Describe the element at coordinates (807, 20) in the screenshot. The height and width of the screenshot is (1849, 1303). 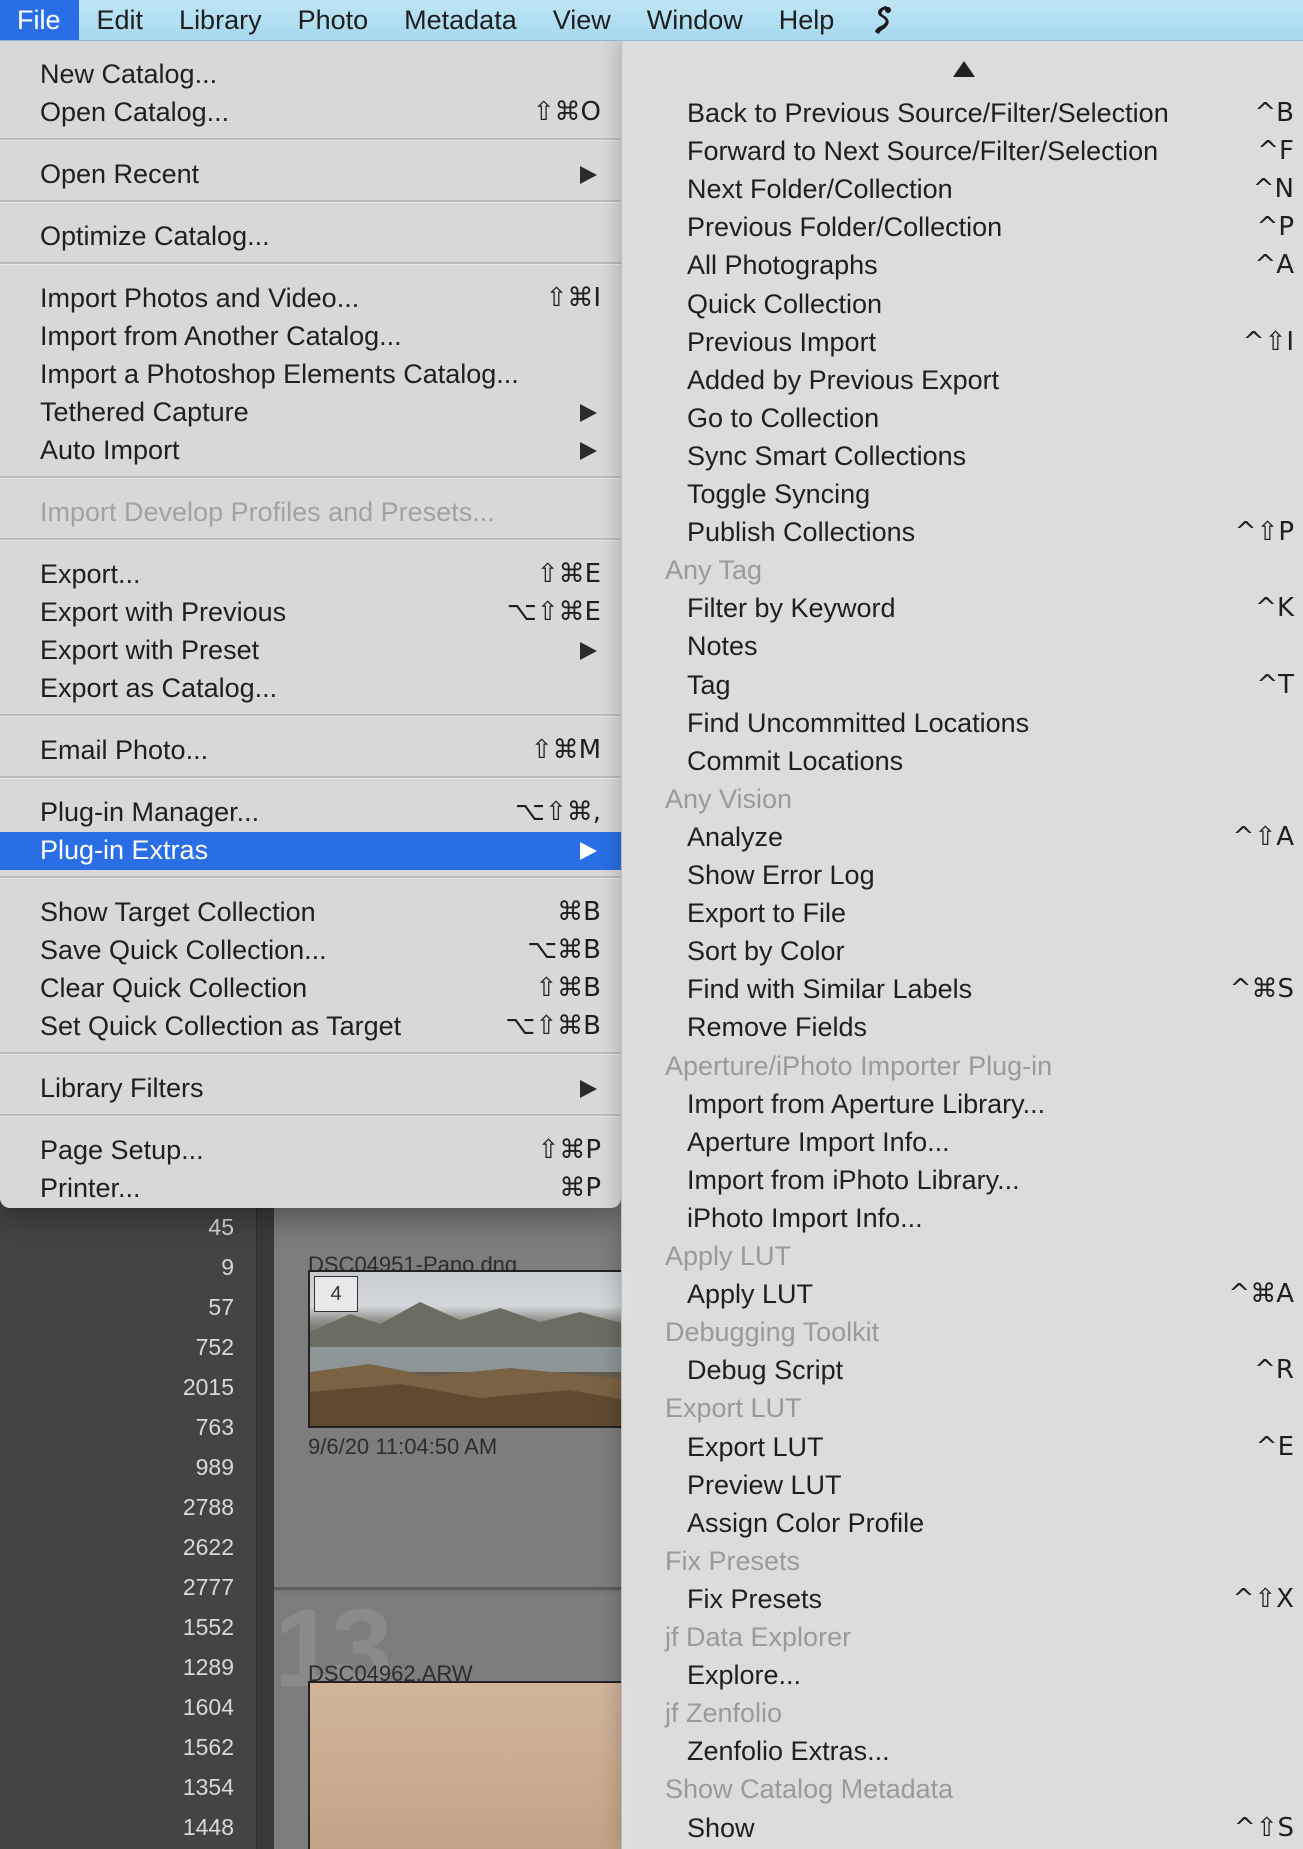
I see `menu-help: Help` at that location.